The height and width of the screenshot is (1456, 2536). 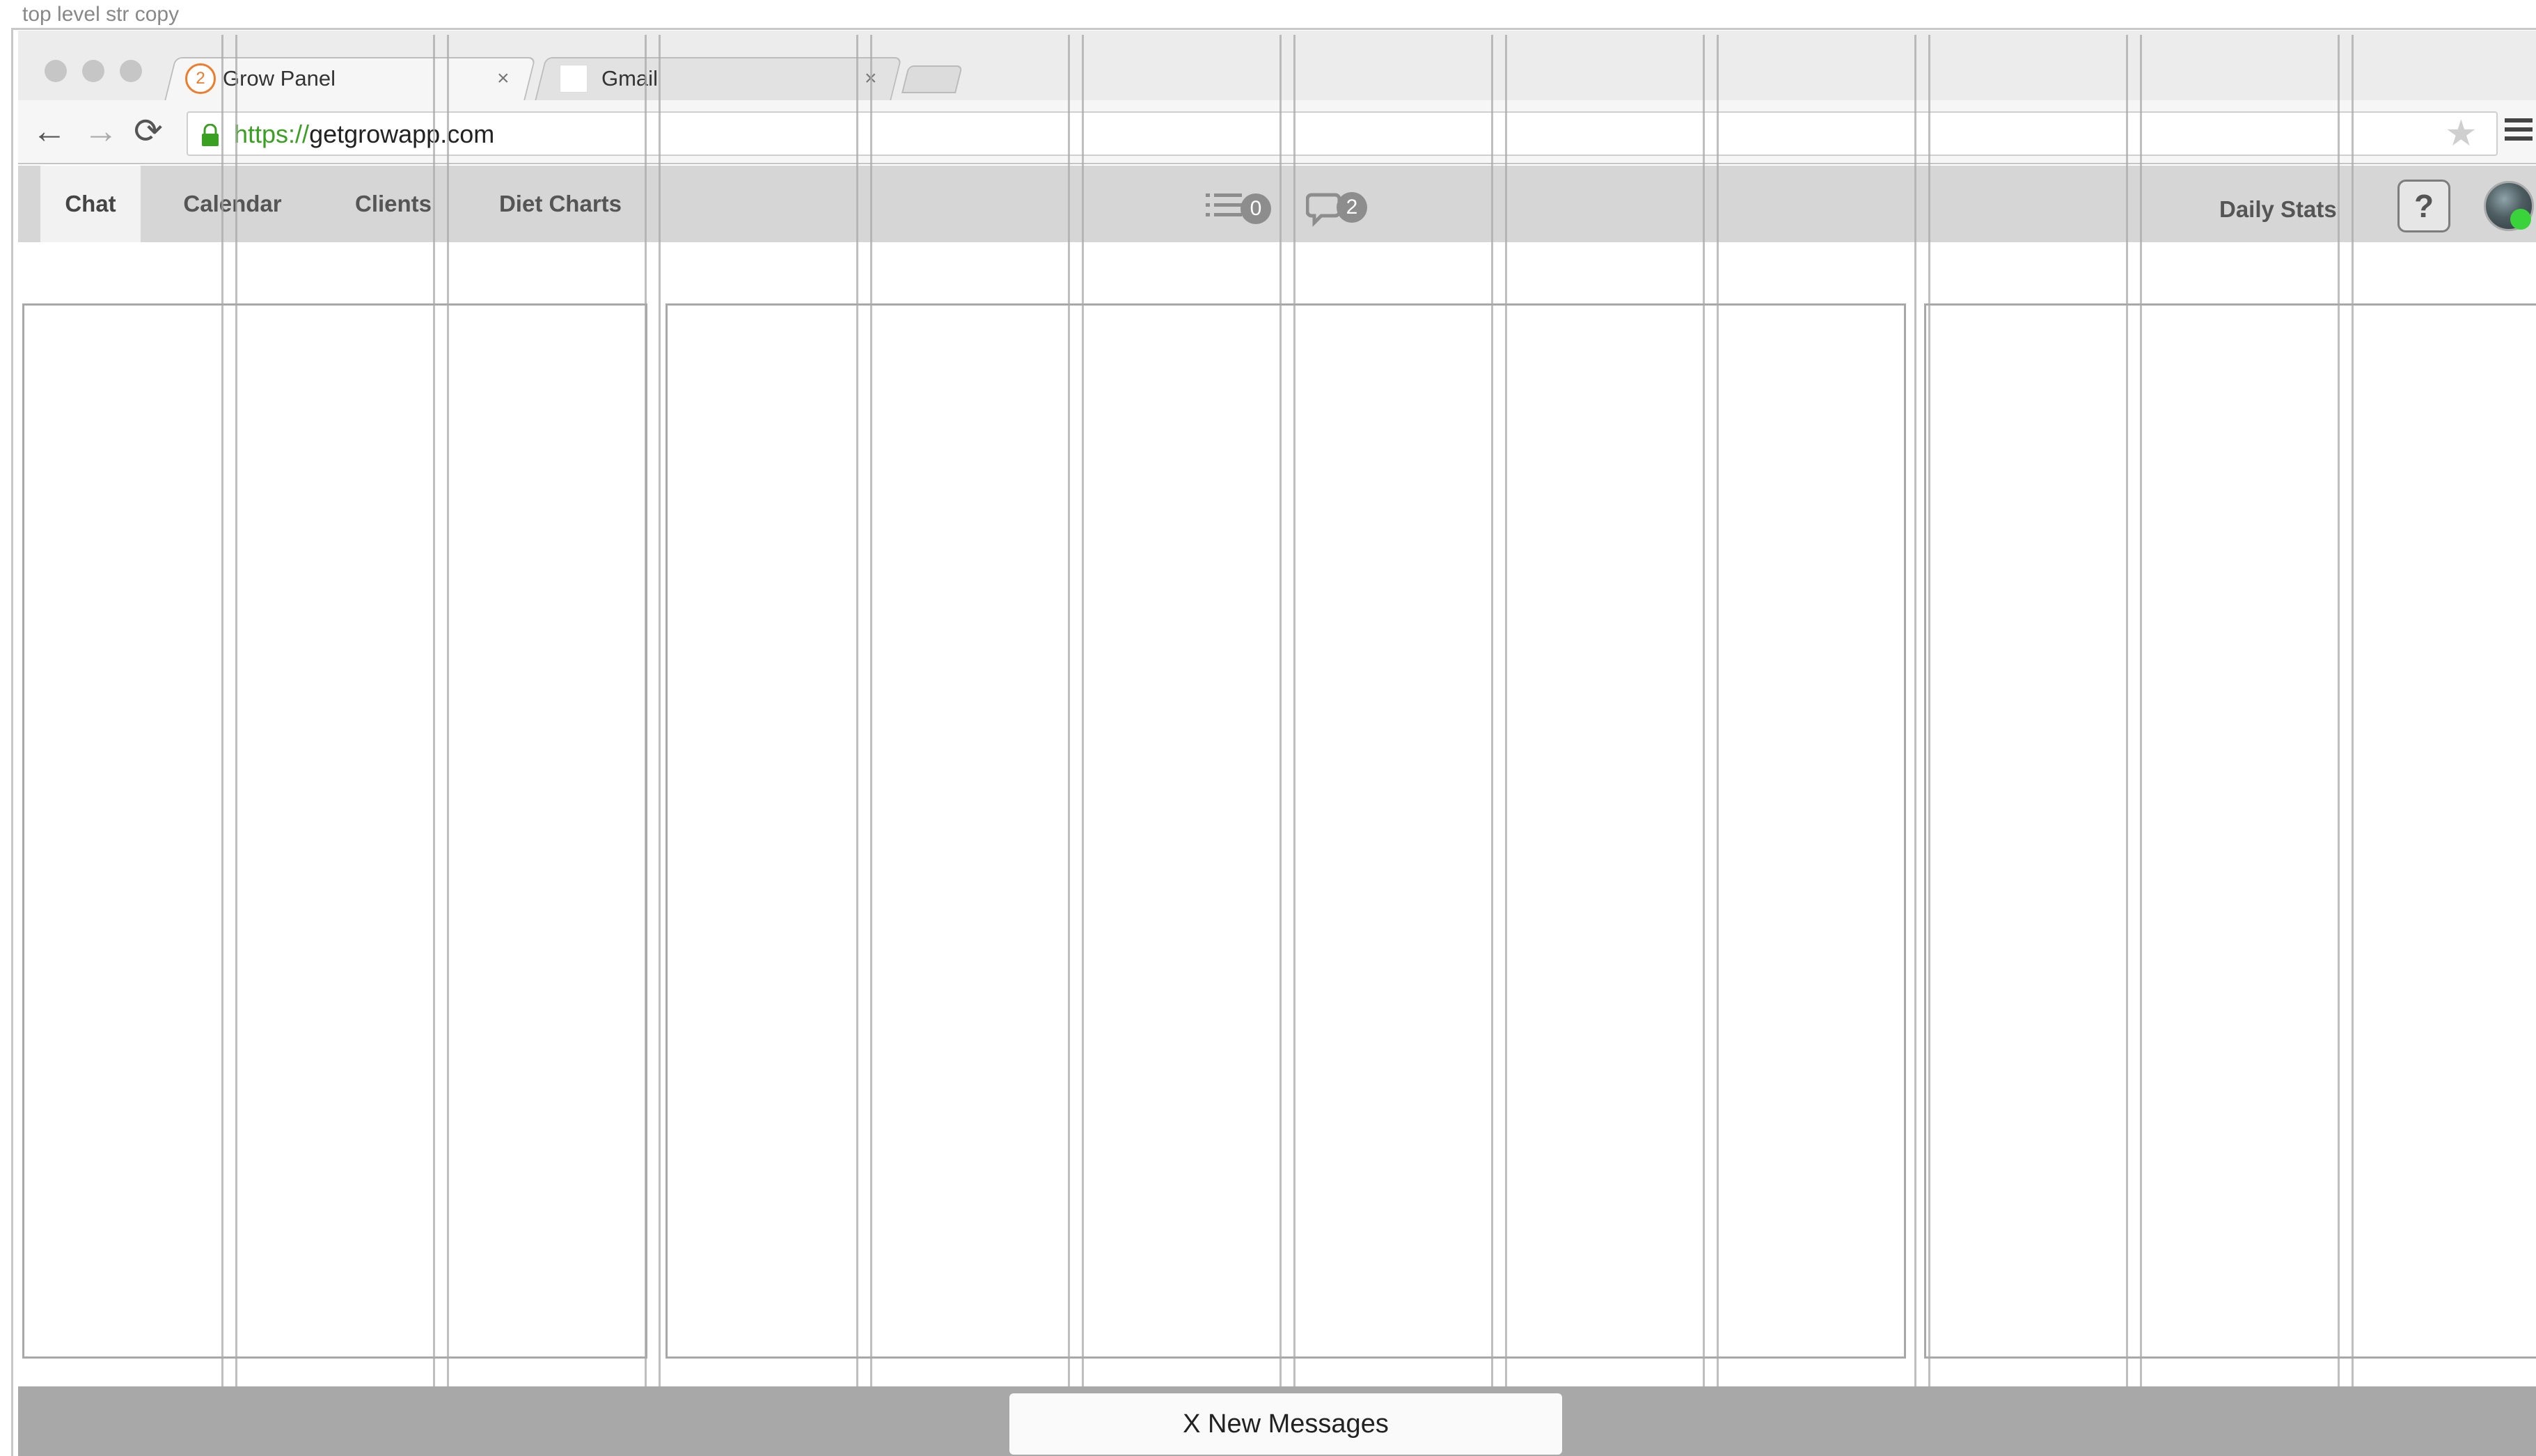 What do you see at coordinates (560, 204) in the screenshot?
I see `tab-diet-charts: Diet Charts` at bounding box center [560, 204].